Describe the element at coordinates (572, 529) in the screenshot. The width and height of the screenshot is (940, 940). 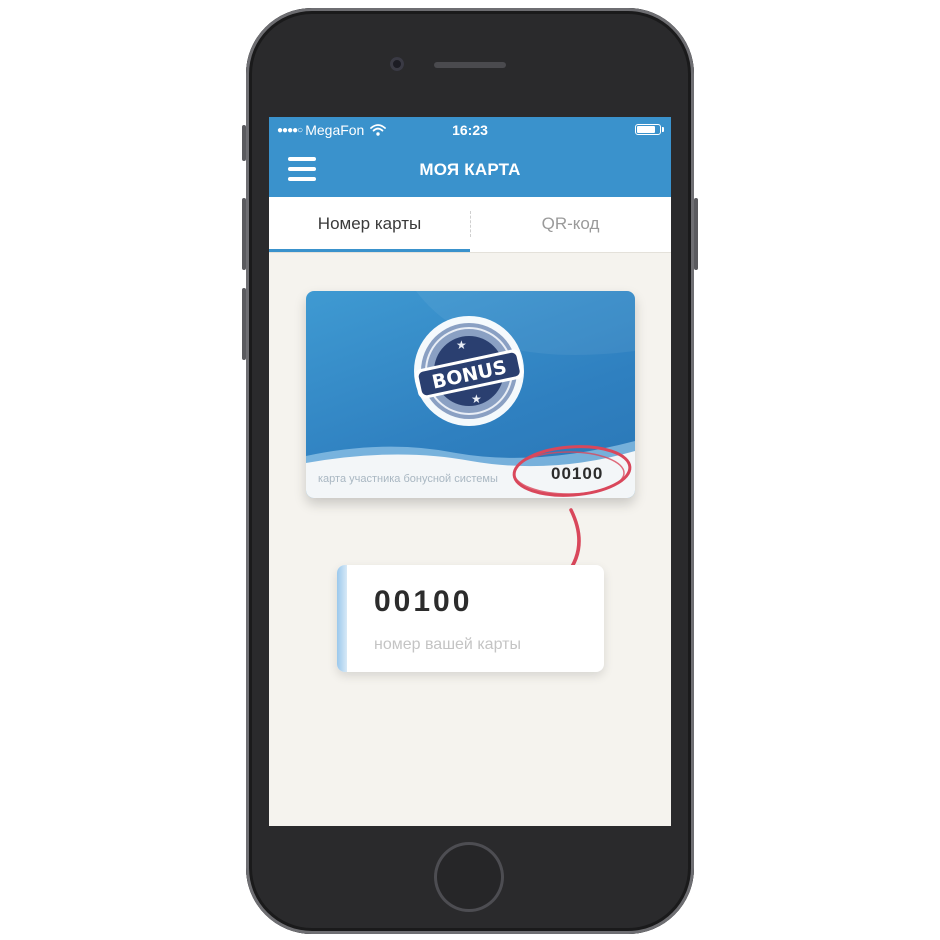
I see `highlight-annotation` at that location.